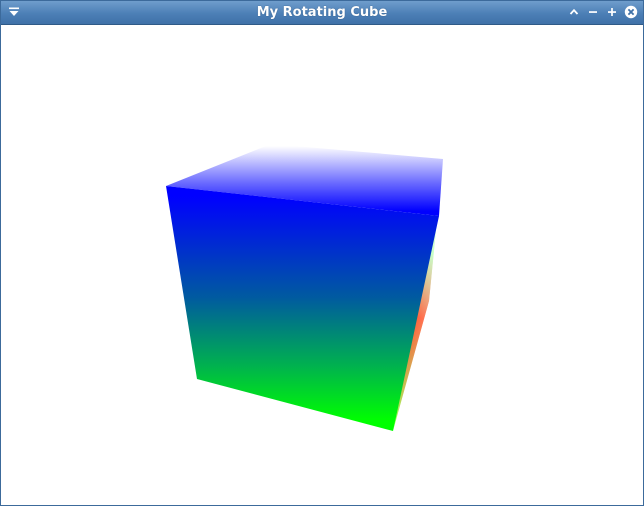 This screenshot has width=644, height=506. I want to click on close-circle-icon, so click(630, 12).